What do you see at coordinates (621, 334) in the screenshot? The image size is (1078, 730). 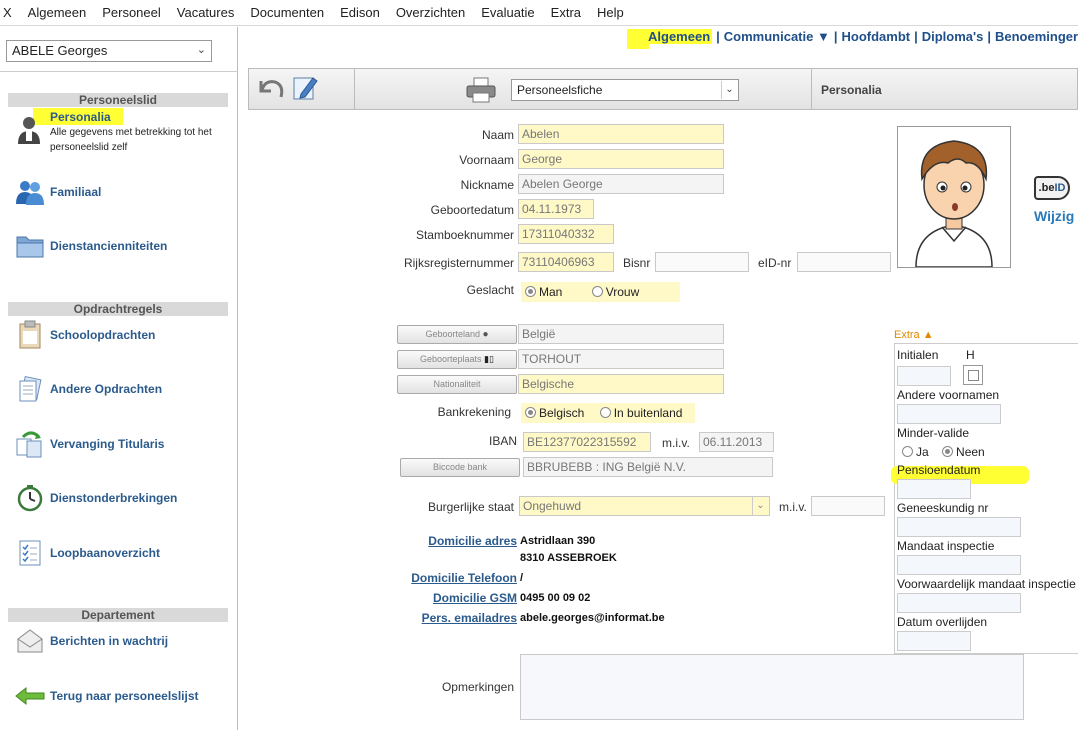 I see `geboorteland-field: België` at bounding box center [621, 334].